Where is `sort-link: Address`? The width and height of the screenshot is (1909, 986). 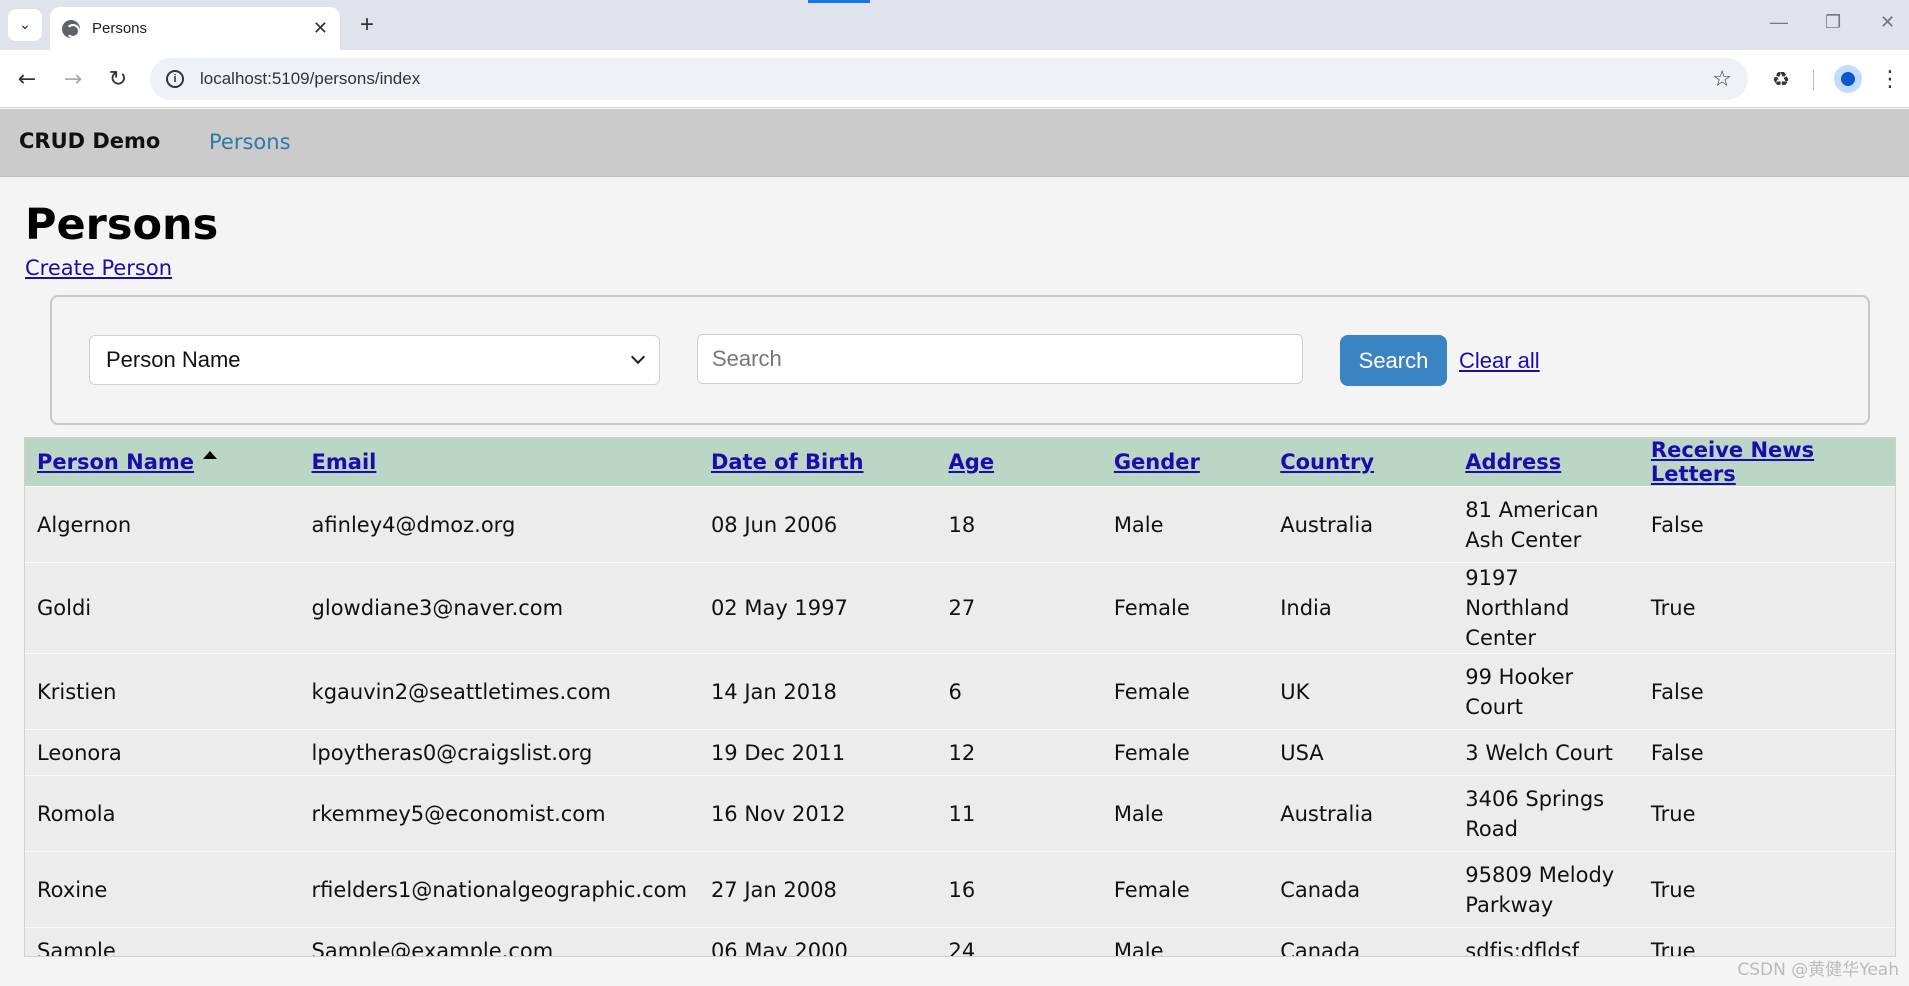
sort-link: Address is located at coordinates (1513, 462).